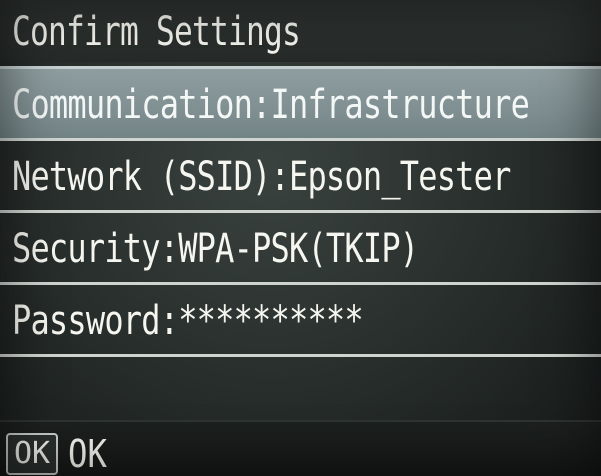 The width and height of the screenshot is (601, 476). I want to click on page-title: Confirm Settings, so click(156, 32).